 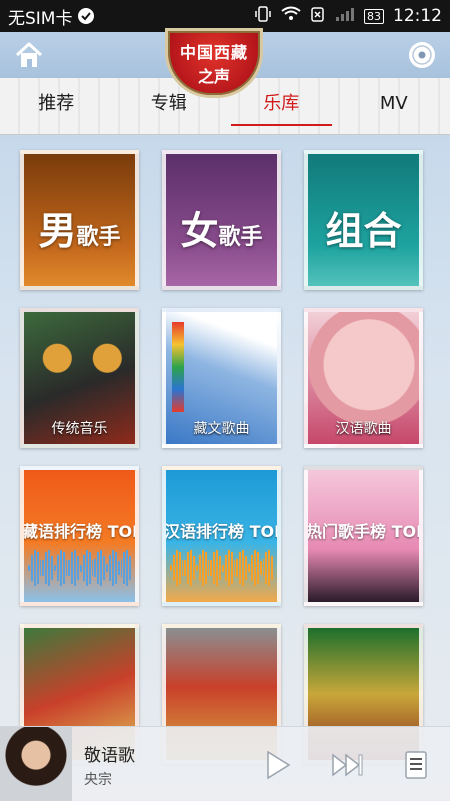 I want to click on tile-chart-label: 汉语排行榜 TOP, so click(x=222, y=530).